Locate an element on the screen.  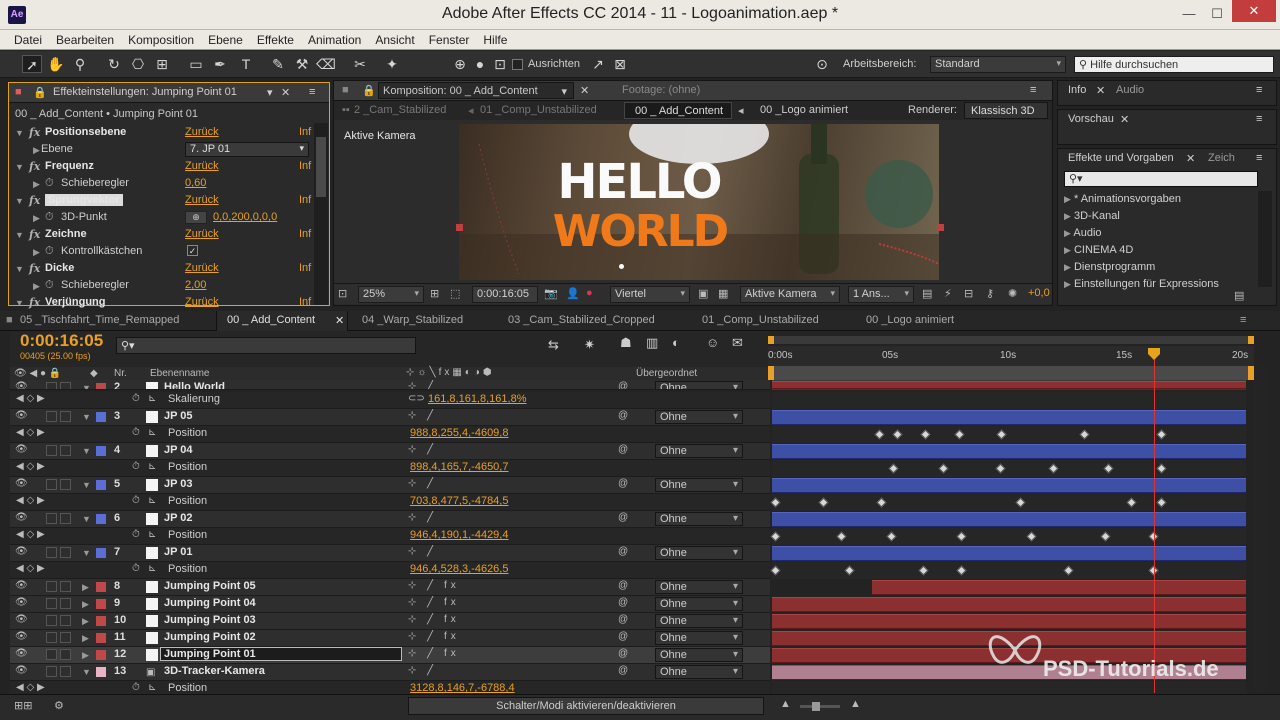
region-of-interest-icon: ▣ is located at coordinates (703, 293).